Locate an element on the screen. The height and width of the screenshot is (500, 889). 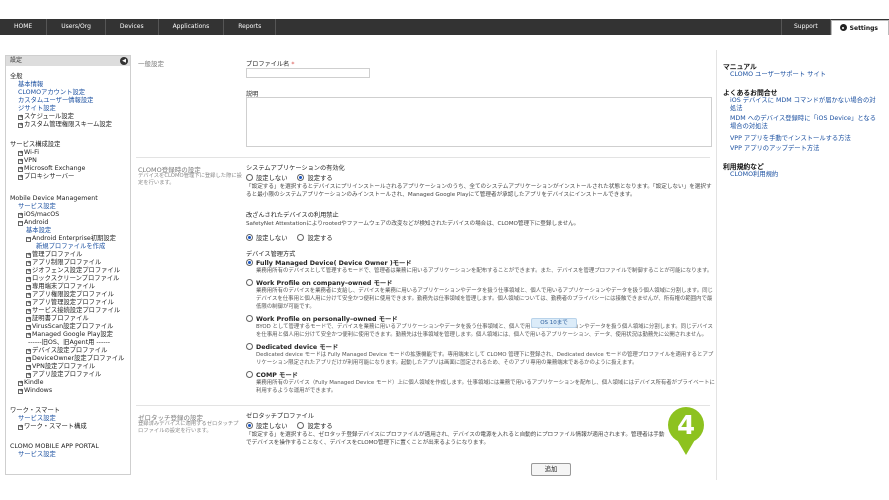
nav-users-org: Users/Org is located at coordinates (76, 27).